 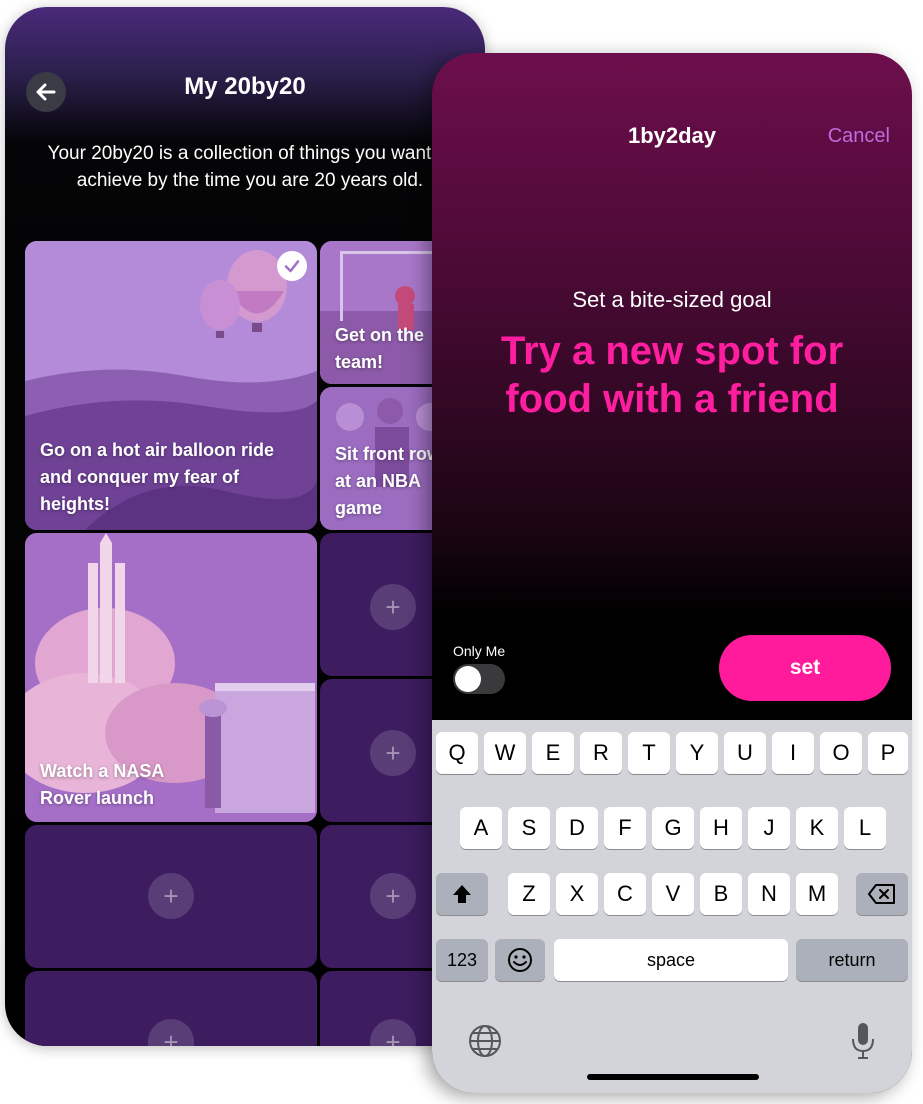 What do you see at coordinates (553, 753) in the screenshot?
I see `key-e: E` at bounding box center [553, 753].